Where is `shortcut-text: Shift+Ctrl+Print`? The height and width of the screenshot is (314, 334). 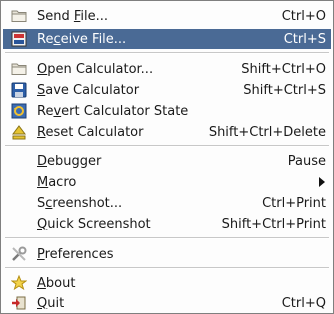
shortcut-text: Shift+Ctrl+Print is located at coordinates (273, 224).